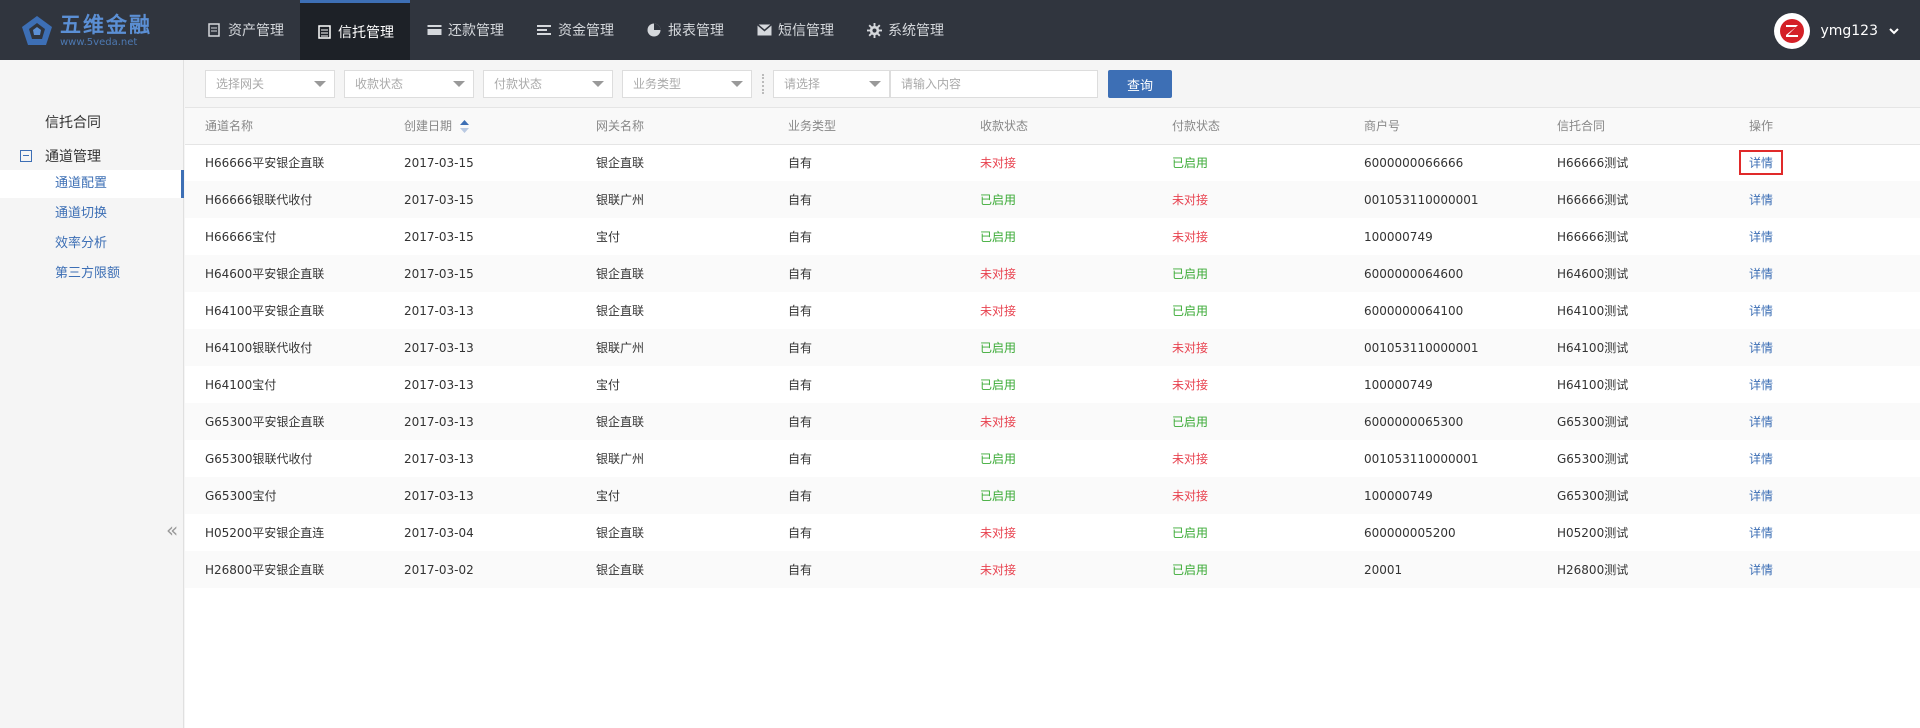 The height and width of the screenshot is (728, 1920). I want to click on cell-merchant-no: 100000749, so click(1398, 384).